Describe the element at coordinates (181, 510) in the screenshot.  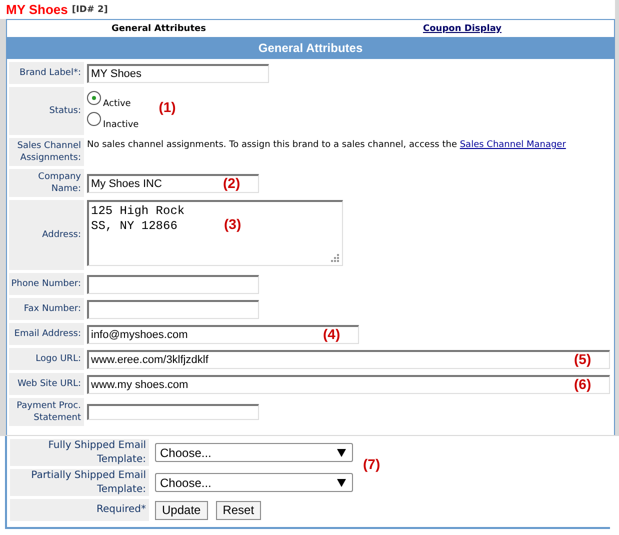
I see `form-button: Update` at that location.